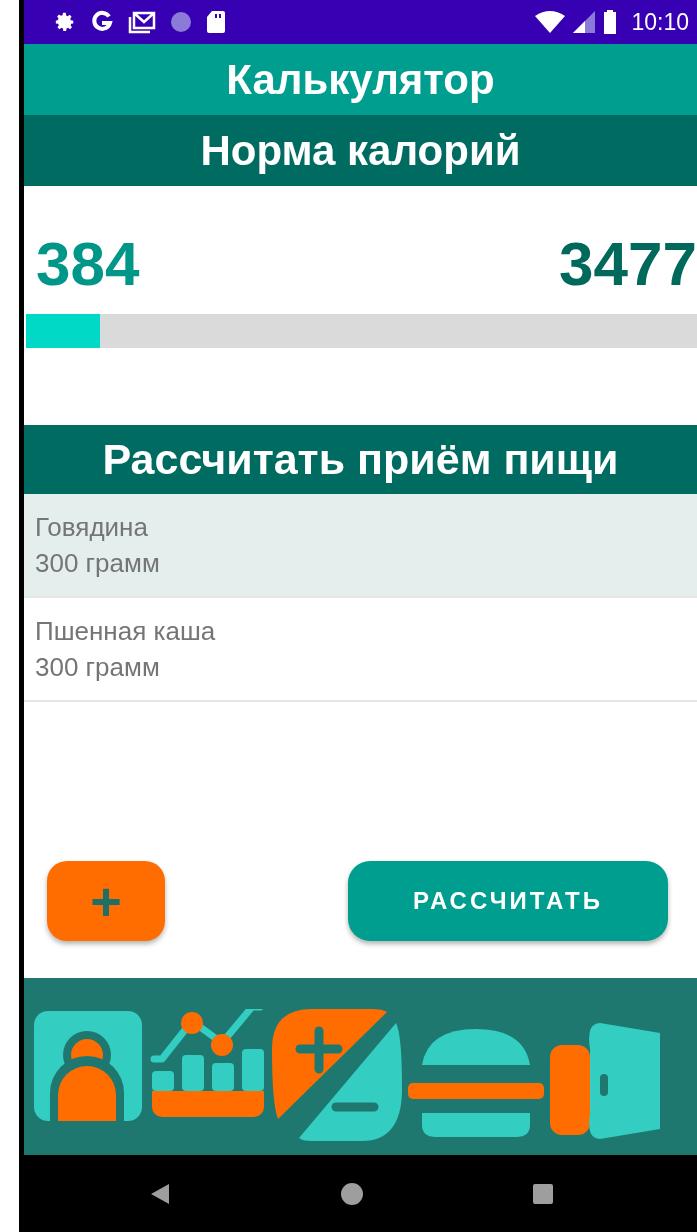  I want to click on clock-time: 10:10, so click(660, 22).